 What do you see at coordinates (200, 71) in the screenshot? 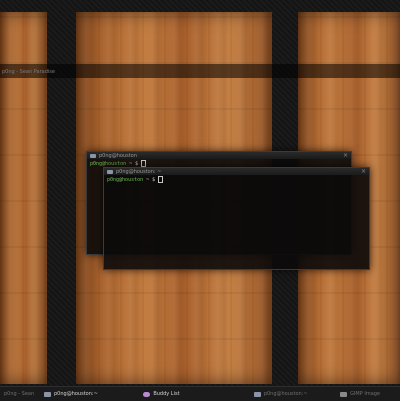
I see `top-window-shadow` at bounding box center [200, 71].